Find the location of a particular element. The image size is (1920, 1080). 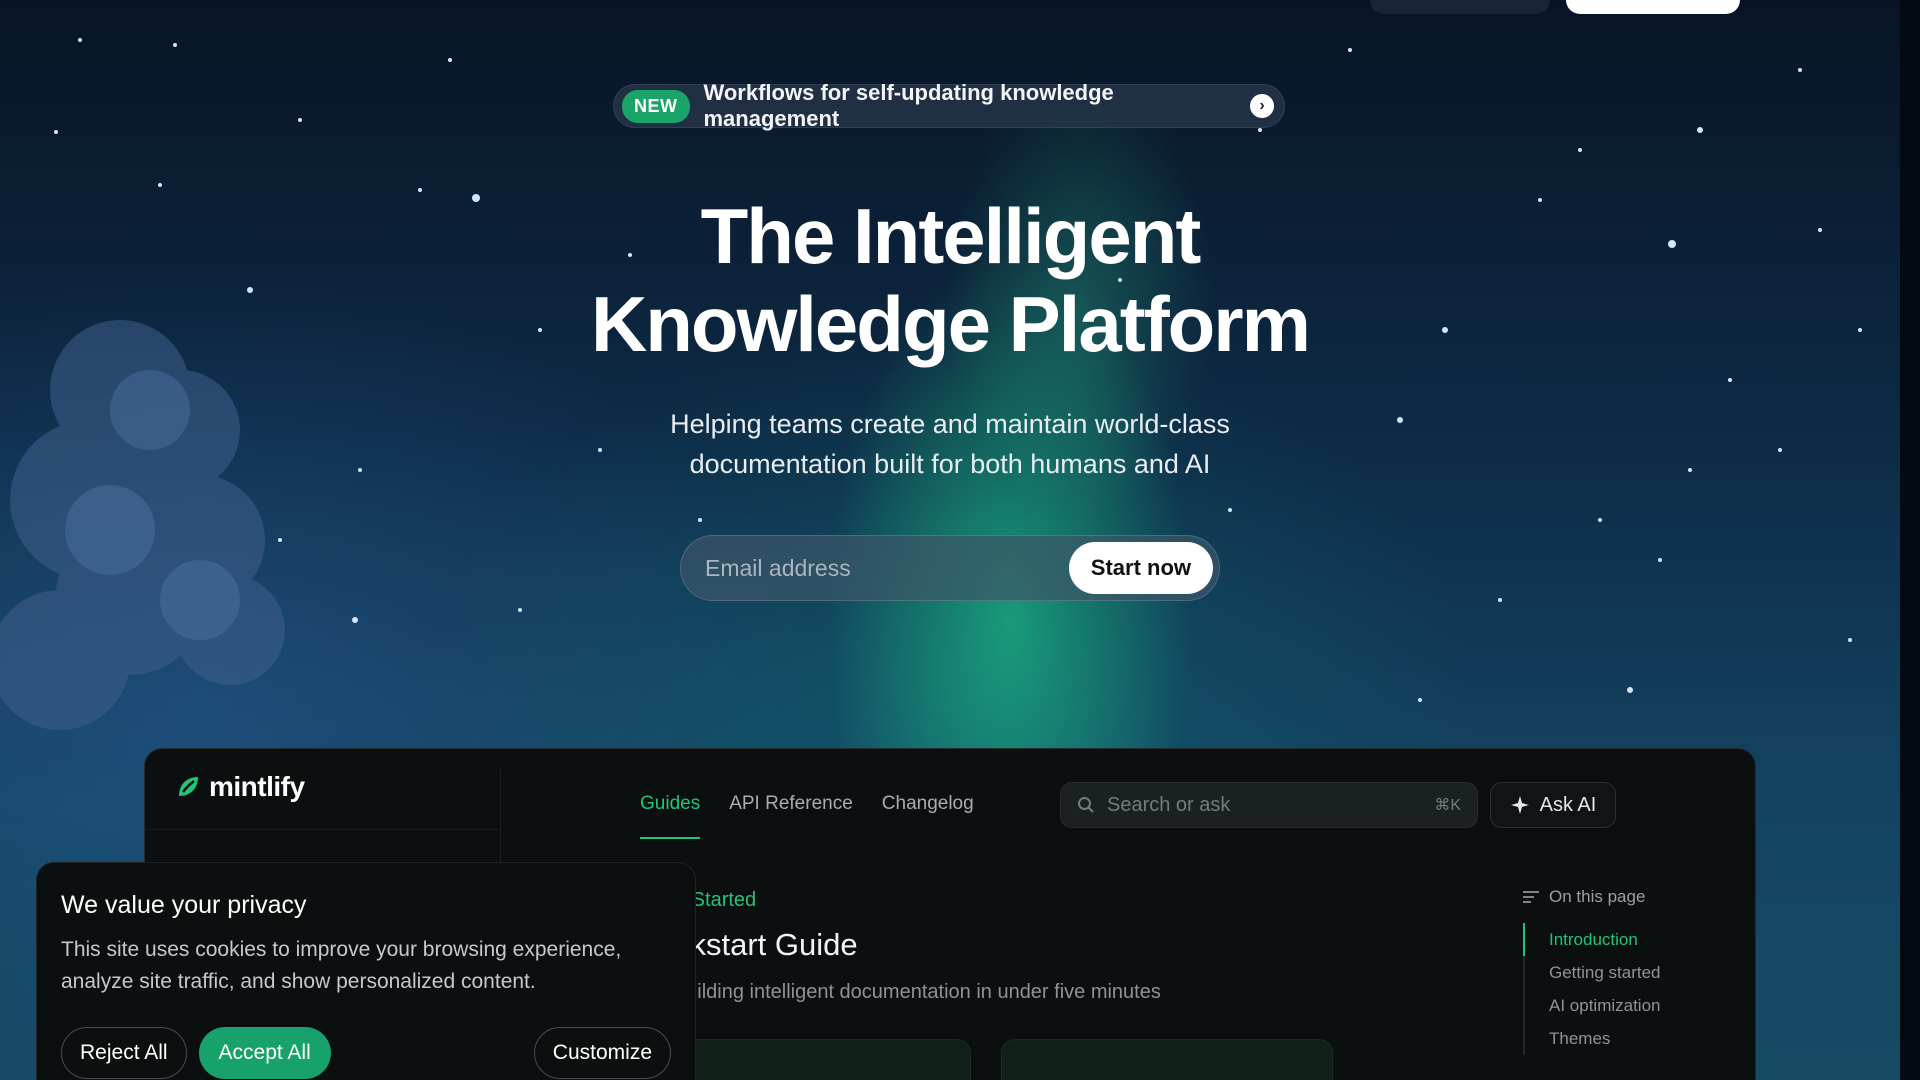

sparkle-icon is located at coordinates (1519, 805).